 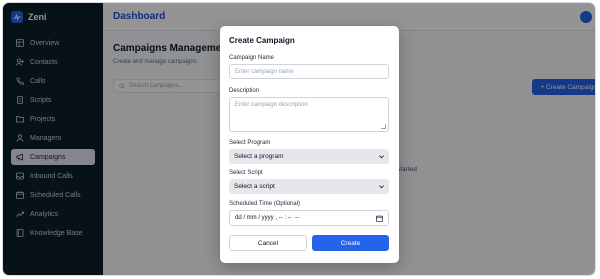 What do you see at coordinates (309, 71) in the screenshot?
I see `campaign-name-input: Enter campaign name` at bounding box center [309, 71].